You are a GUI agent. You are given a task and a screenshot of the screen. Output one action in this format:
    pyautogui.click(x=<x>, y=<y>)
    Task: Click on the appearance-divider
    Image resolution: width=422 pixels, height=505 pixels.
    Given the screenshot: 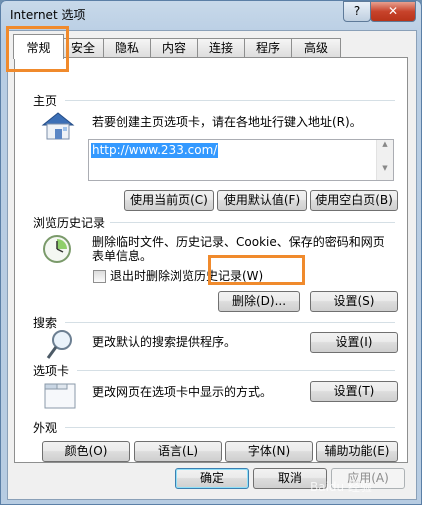 What is the action you would take?
    pyautogui.click(x=230, y=427)
    